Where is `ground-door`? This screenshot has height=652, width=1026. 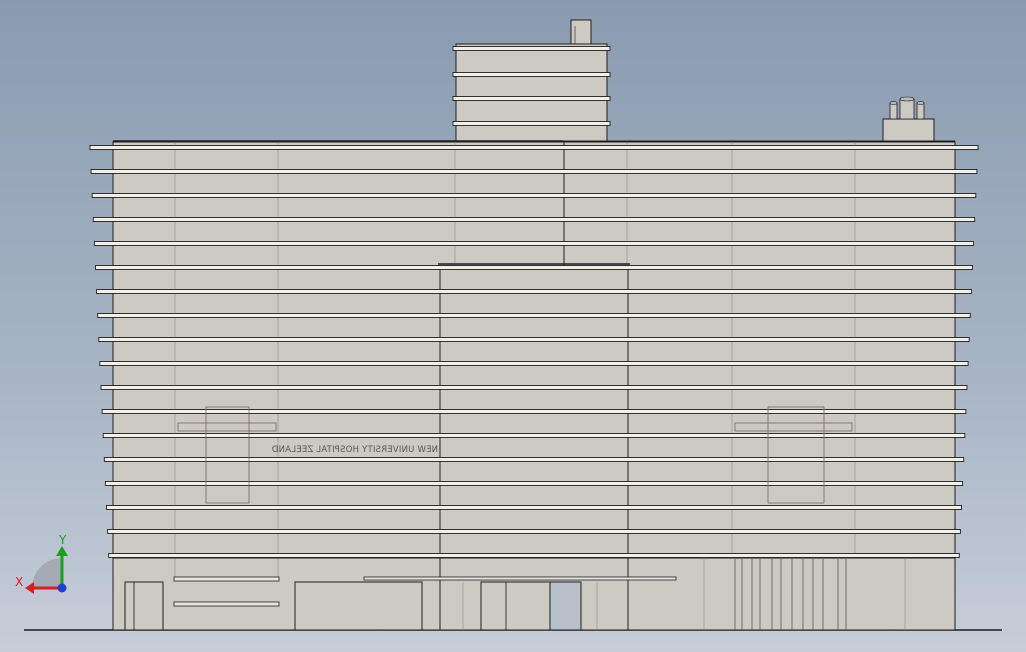 ground-door is located at coordinates (144, 606).